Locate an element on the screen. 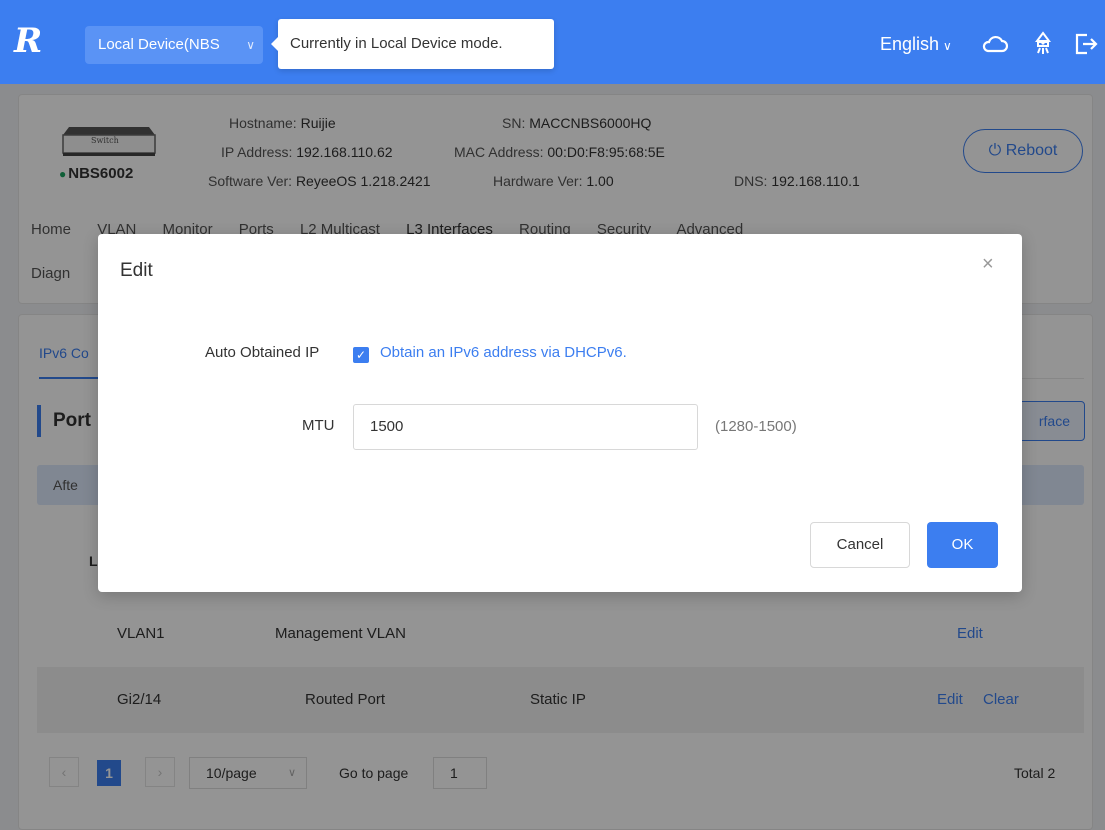 This screenshot has height=830, width=1105. device-selector: Local Device(NBS ∨ is located at coordinates (174, 45).